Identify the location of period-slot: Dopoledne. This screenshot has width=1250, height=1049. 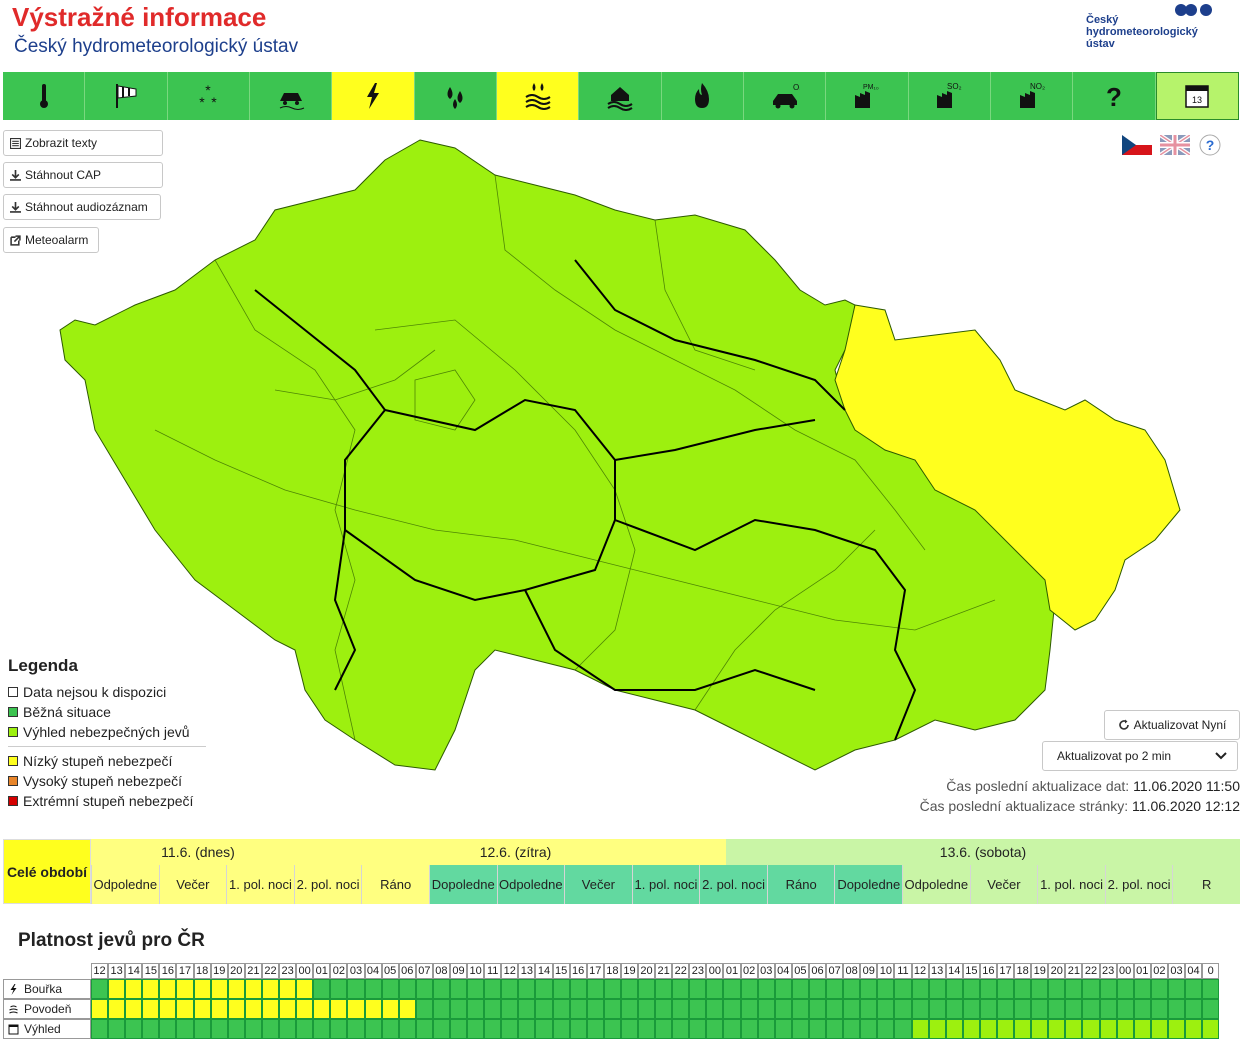
(868, 884).